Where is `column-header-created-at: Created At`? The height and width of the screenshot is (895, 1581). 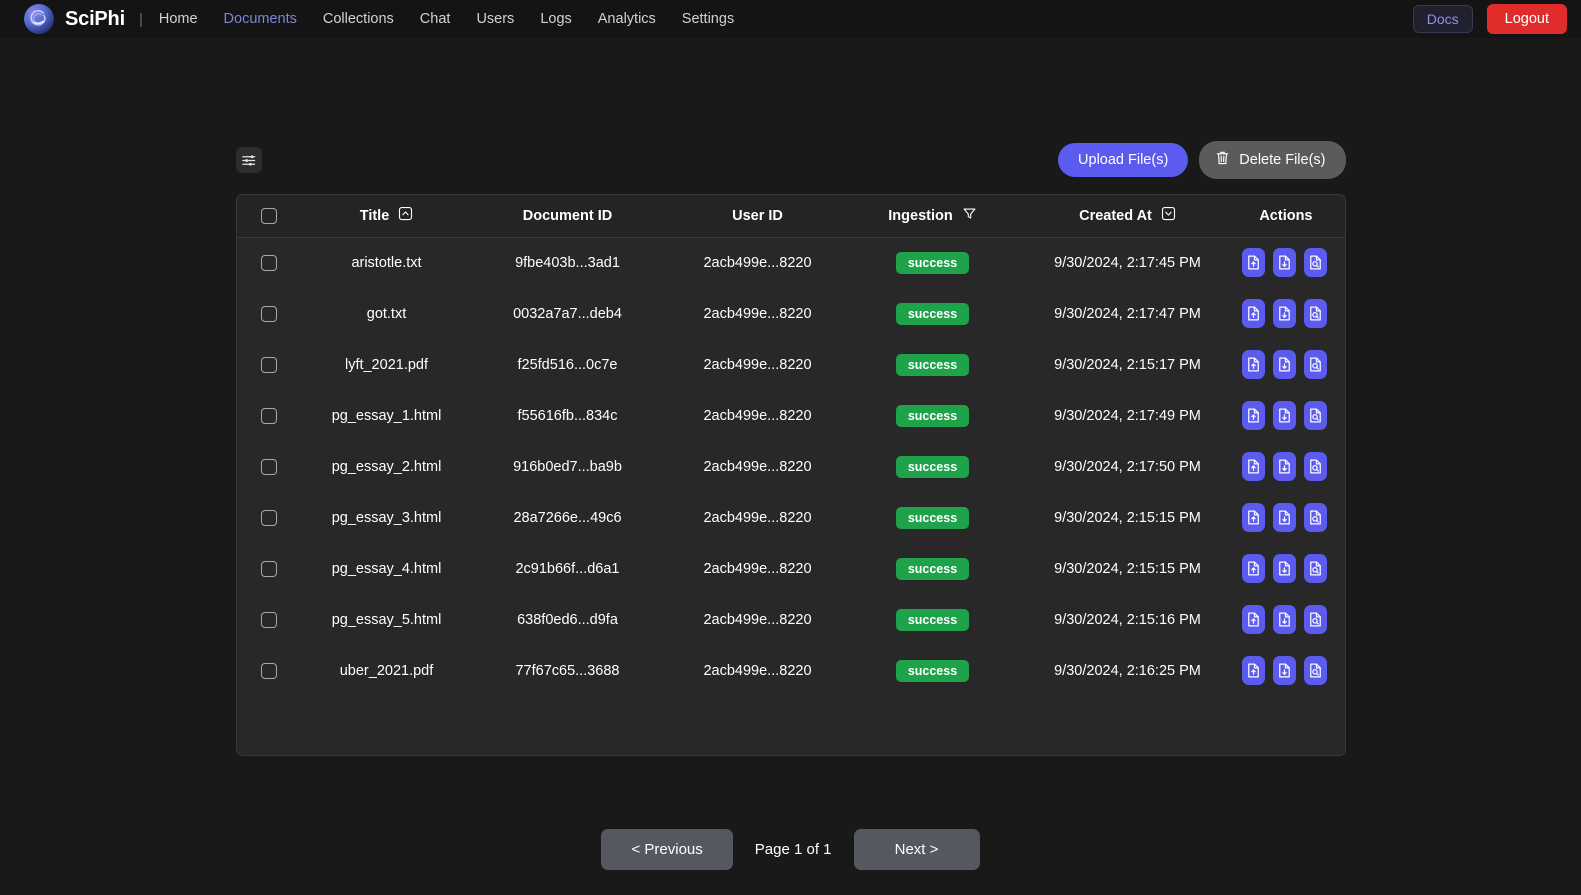
column-header-created-at: Created At is located at coordinates (1127, 216).